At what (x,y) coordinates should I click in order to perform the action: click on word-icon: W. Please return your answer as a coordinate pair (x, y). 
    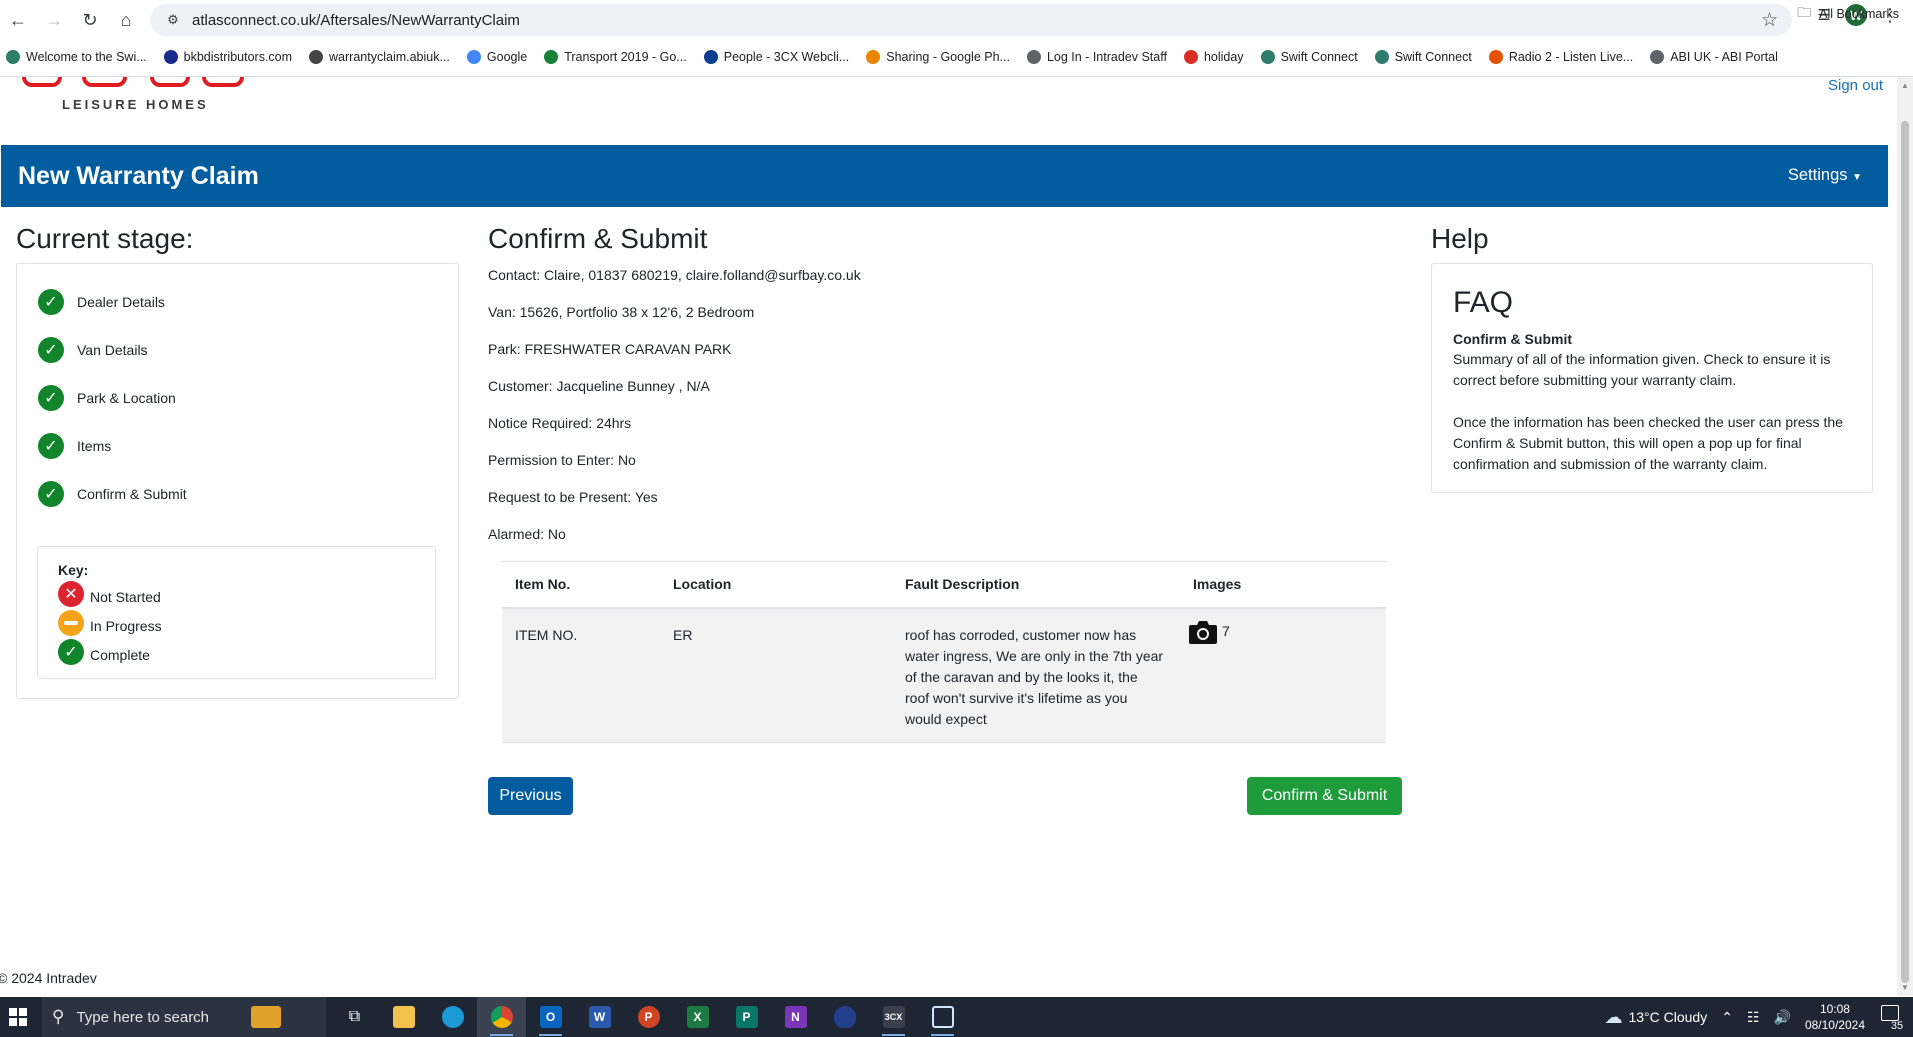
    Looking at the image, I should click on (599, 1017).